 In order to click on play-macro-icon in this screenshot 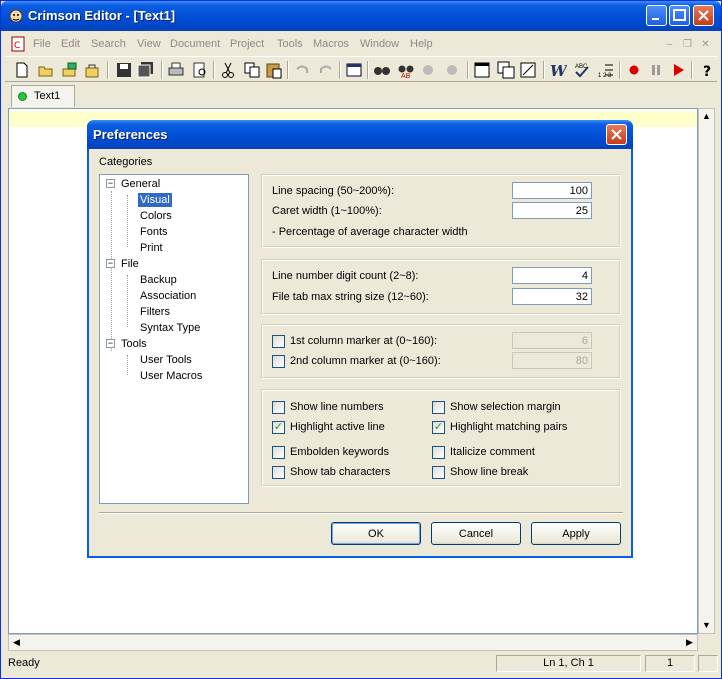, I will do `click(678, 70)`.